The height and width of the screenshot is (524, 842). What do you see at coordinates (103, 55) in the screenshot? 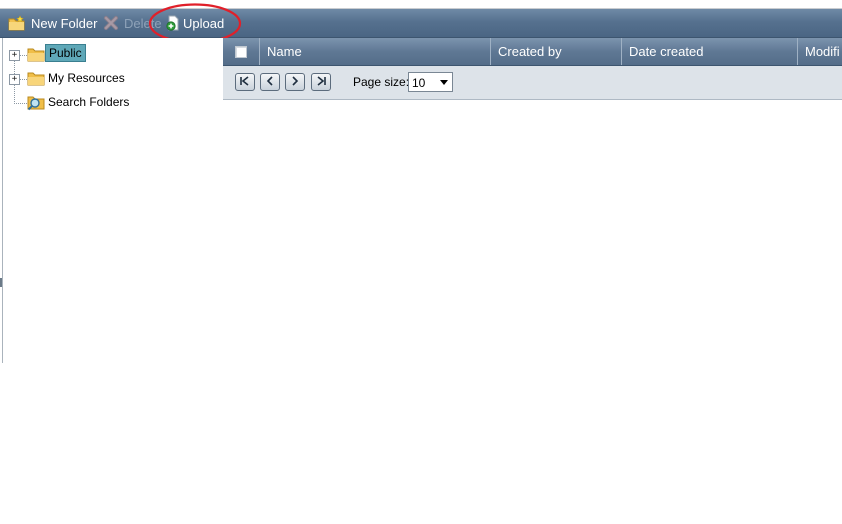
I see `tree-item-public: + Public` at bounding box center [103, 55].